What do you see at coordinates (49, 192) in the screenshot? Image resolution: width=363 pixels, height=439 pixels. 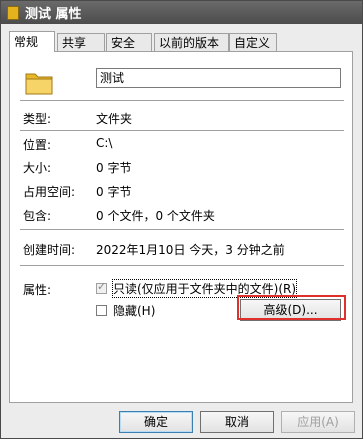 I see `size-on-disk-label: 占用空间:` at bounding box center [49, 192].